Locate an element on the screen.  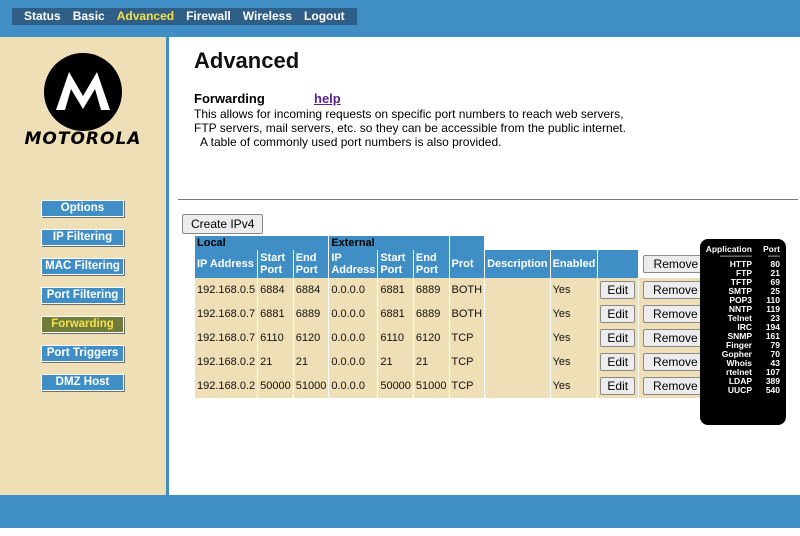
cell-local-end: 6884 is located at coordinates (311, 290).